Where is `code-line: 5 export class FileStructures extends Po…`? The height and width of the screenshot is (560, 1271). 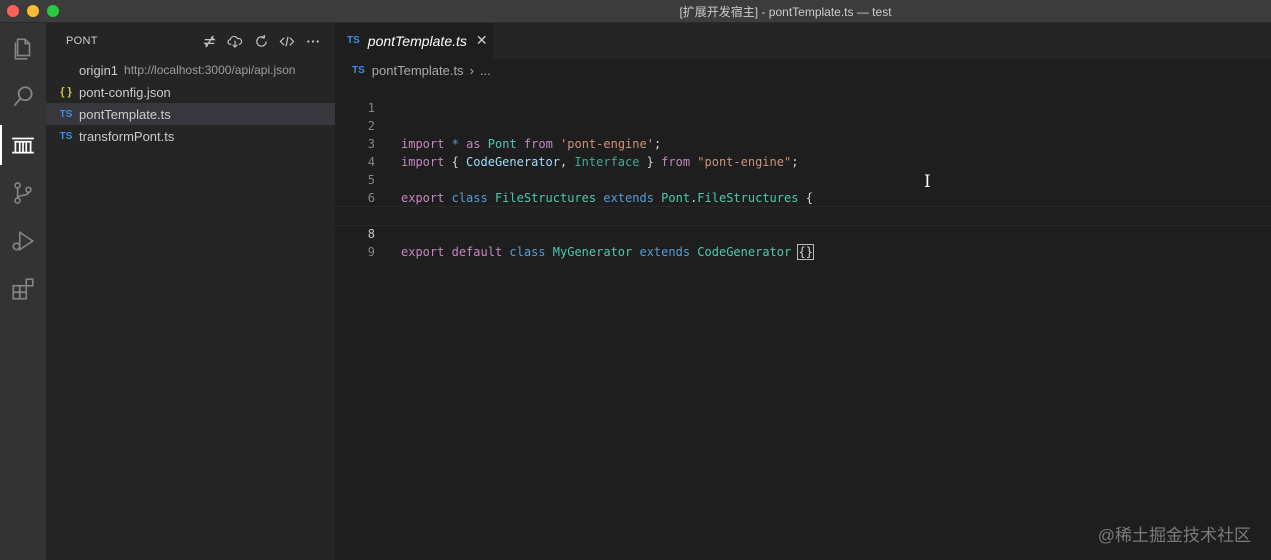 code-line: 5 export class FileStructures extends Po… is located at coordinates (803, 179).